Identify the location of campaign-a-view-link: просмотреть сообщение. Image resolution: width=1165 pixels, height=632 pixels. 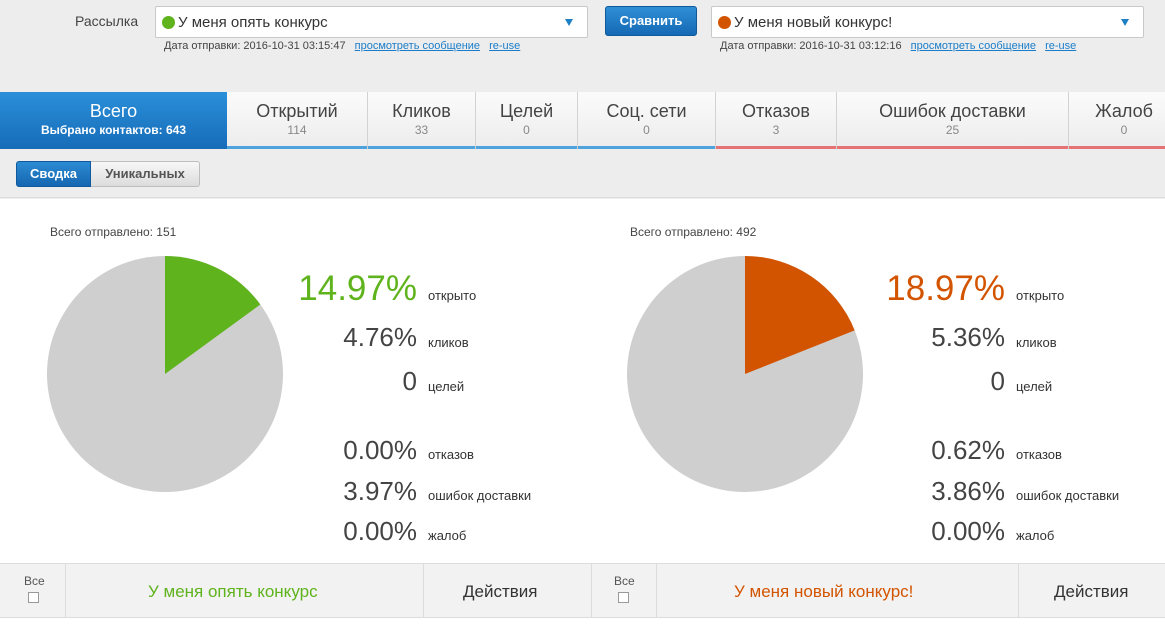
(417, 46).